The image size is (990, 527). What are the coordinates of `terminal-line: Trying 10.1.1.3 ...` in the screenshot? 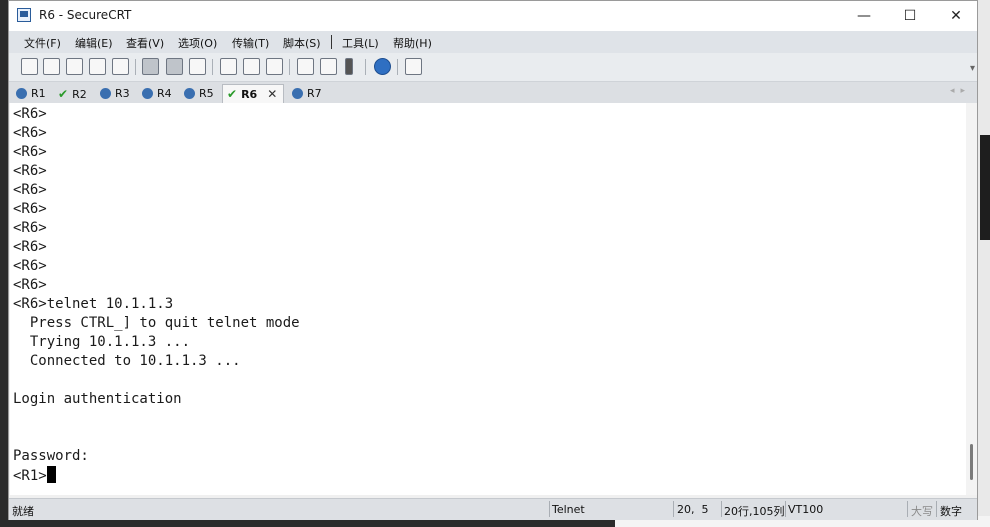 It's located at (102, 342).